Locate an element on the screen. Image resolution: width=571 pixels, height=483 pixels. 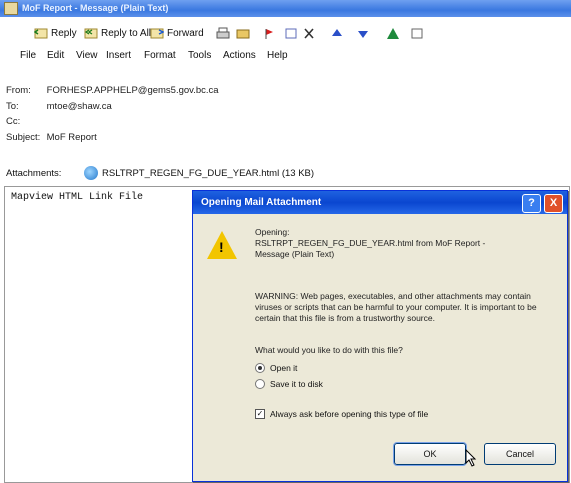
reply-button: Reply is located at coordinates (55, 33).